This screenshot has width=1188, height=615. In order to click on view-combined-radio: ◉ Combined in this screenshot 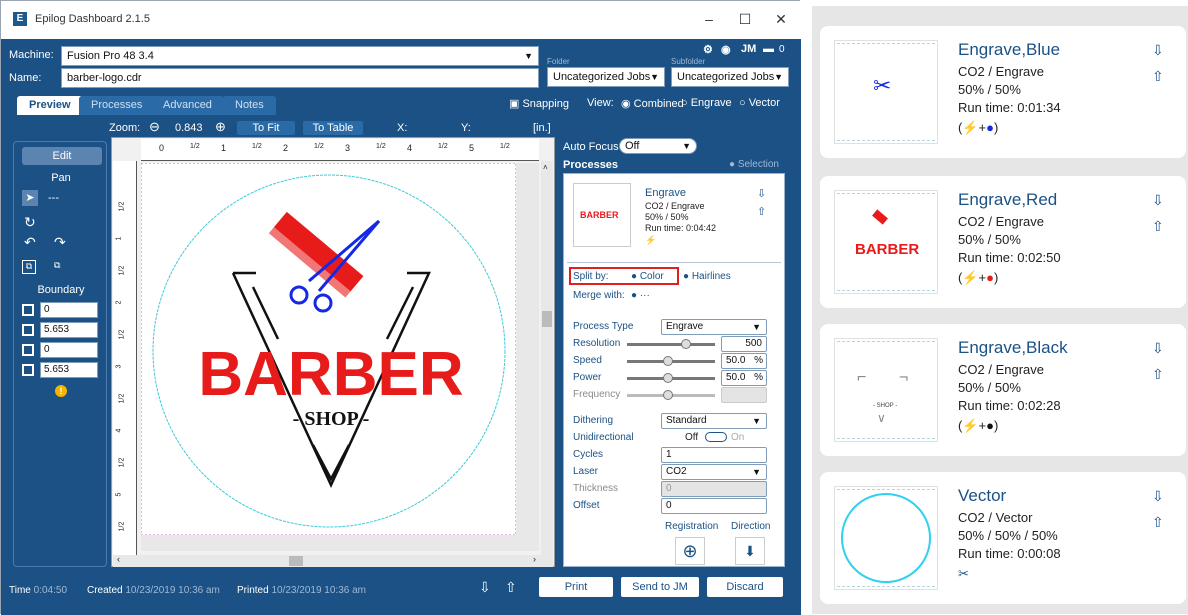, I will do `click(652, 103)`.